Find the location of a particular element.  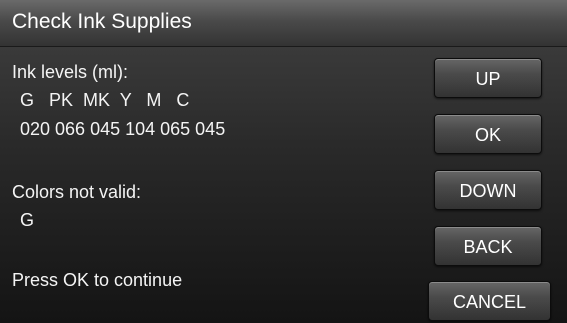

ink-colors-row: G PK MK Y M C is located at coordinates (105, 100).